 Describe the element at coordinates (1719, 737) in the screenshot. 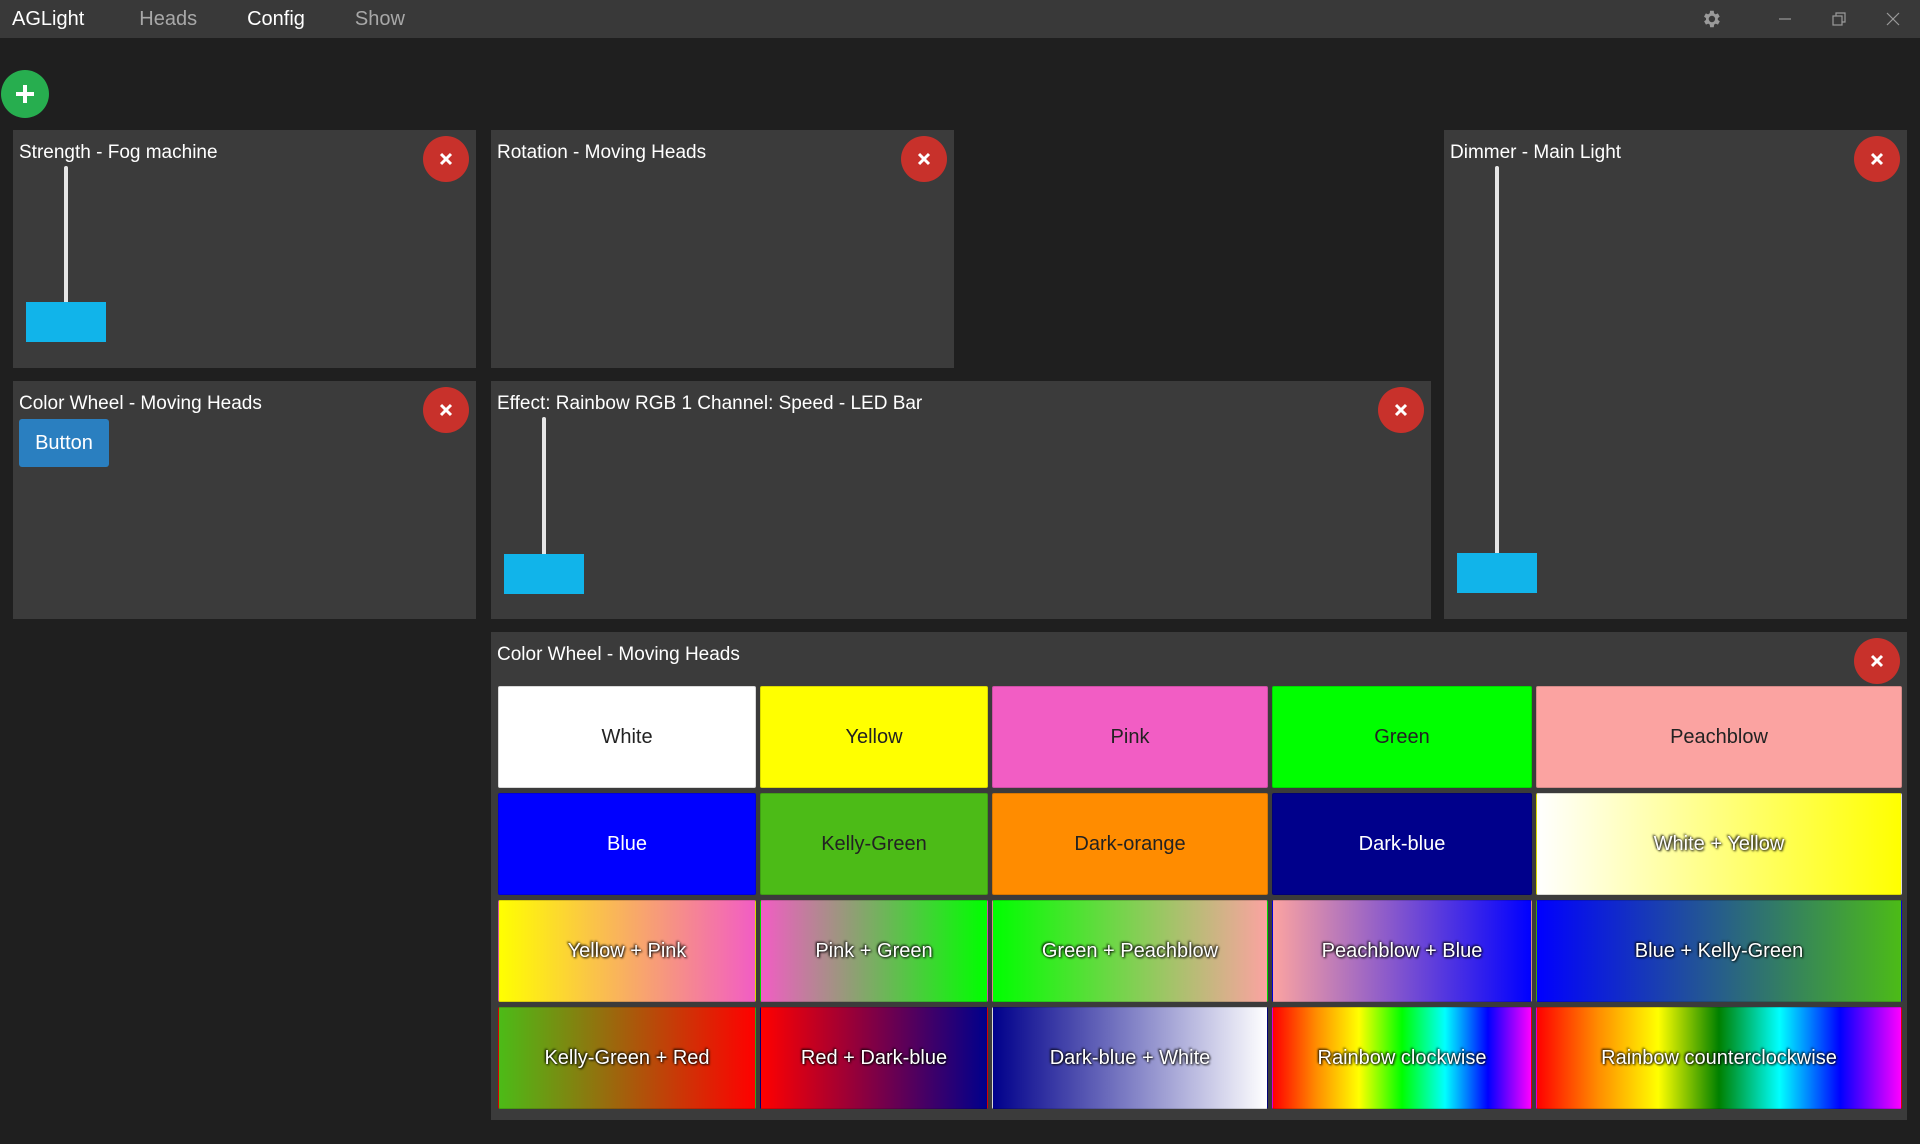

I see `color-button-peachblow: Peachblow` at that location.